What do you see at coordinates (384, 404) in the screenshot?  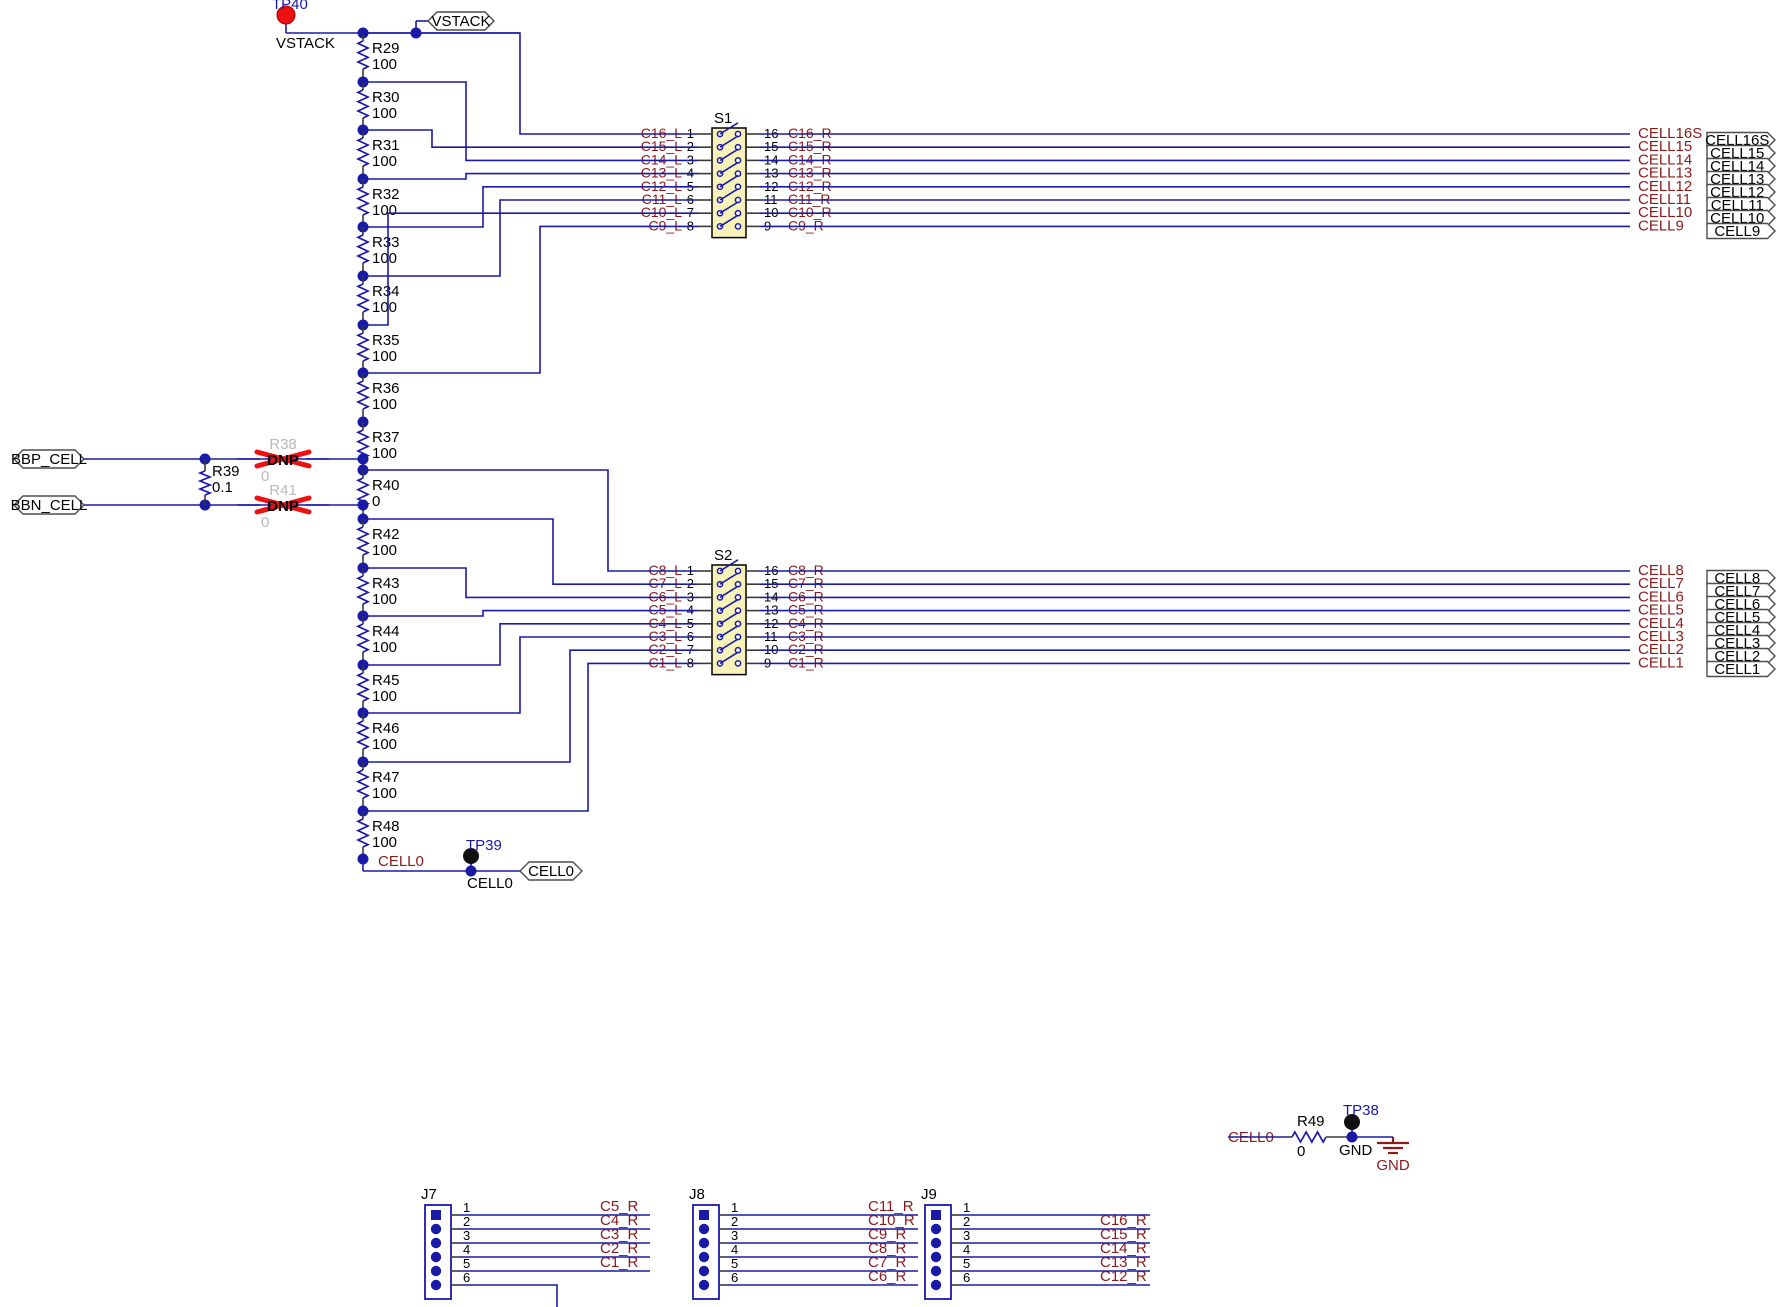 I see `val-r36: 100` at bounding box center [384, 404].